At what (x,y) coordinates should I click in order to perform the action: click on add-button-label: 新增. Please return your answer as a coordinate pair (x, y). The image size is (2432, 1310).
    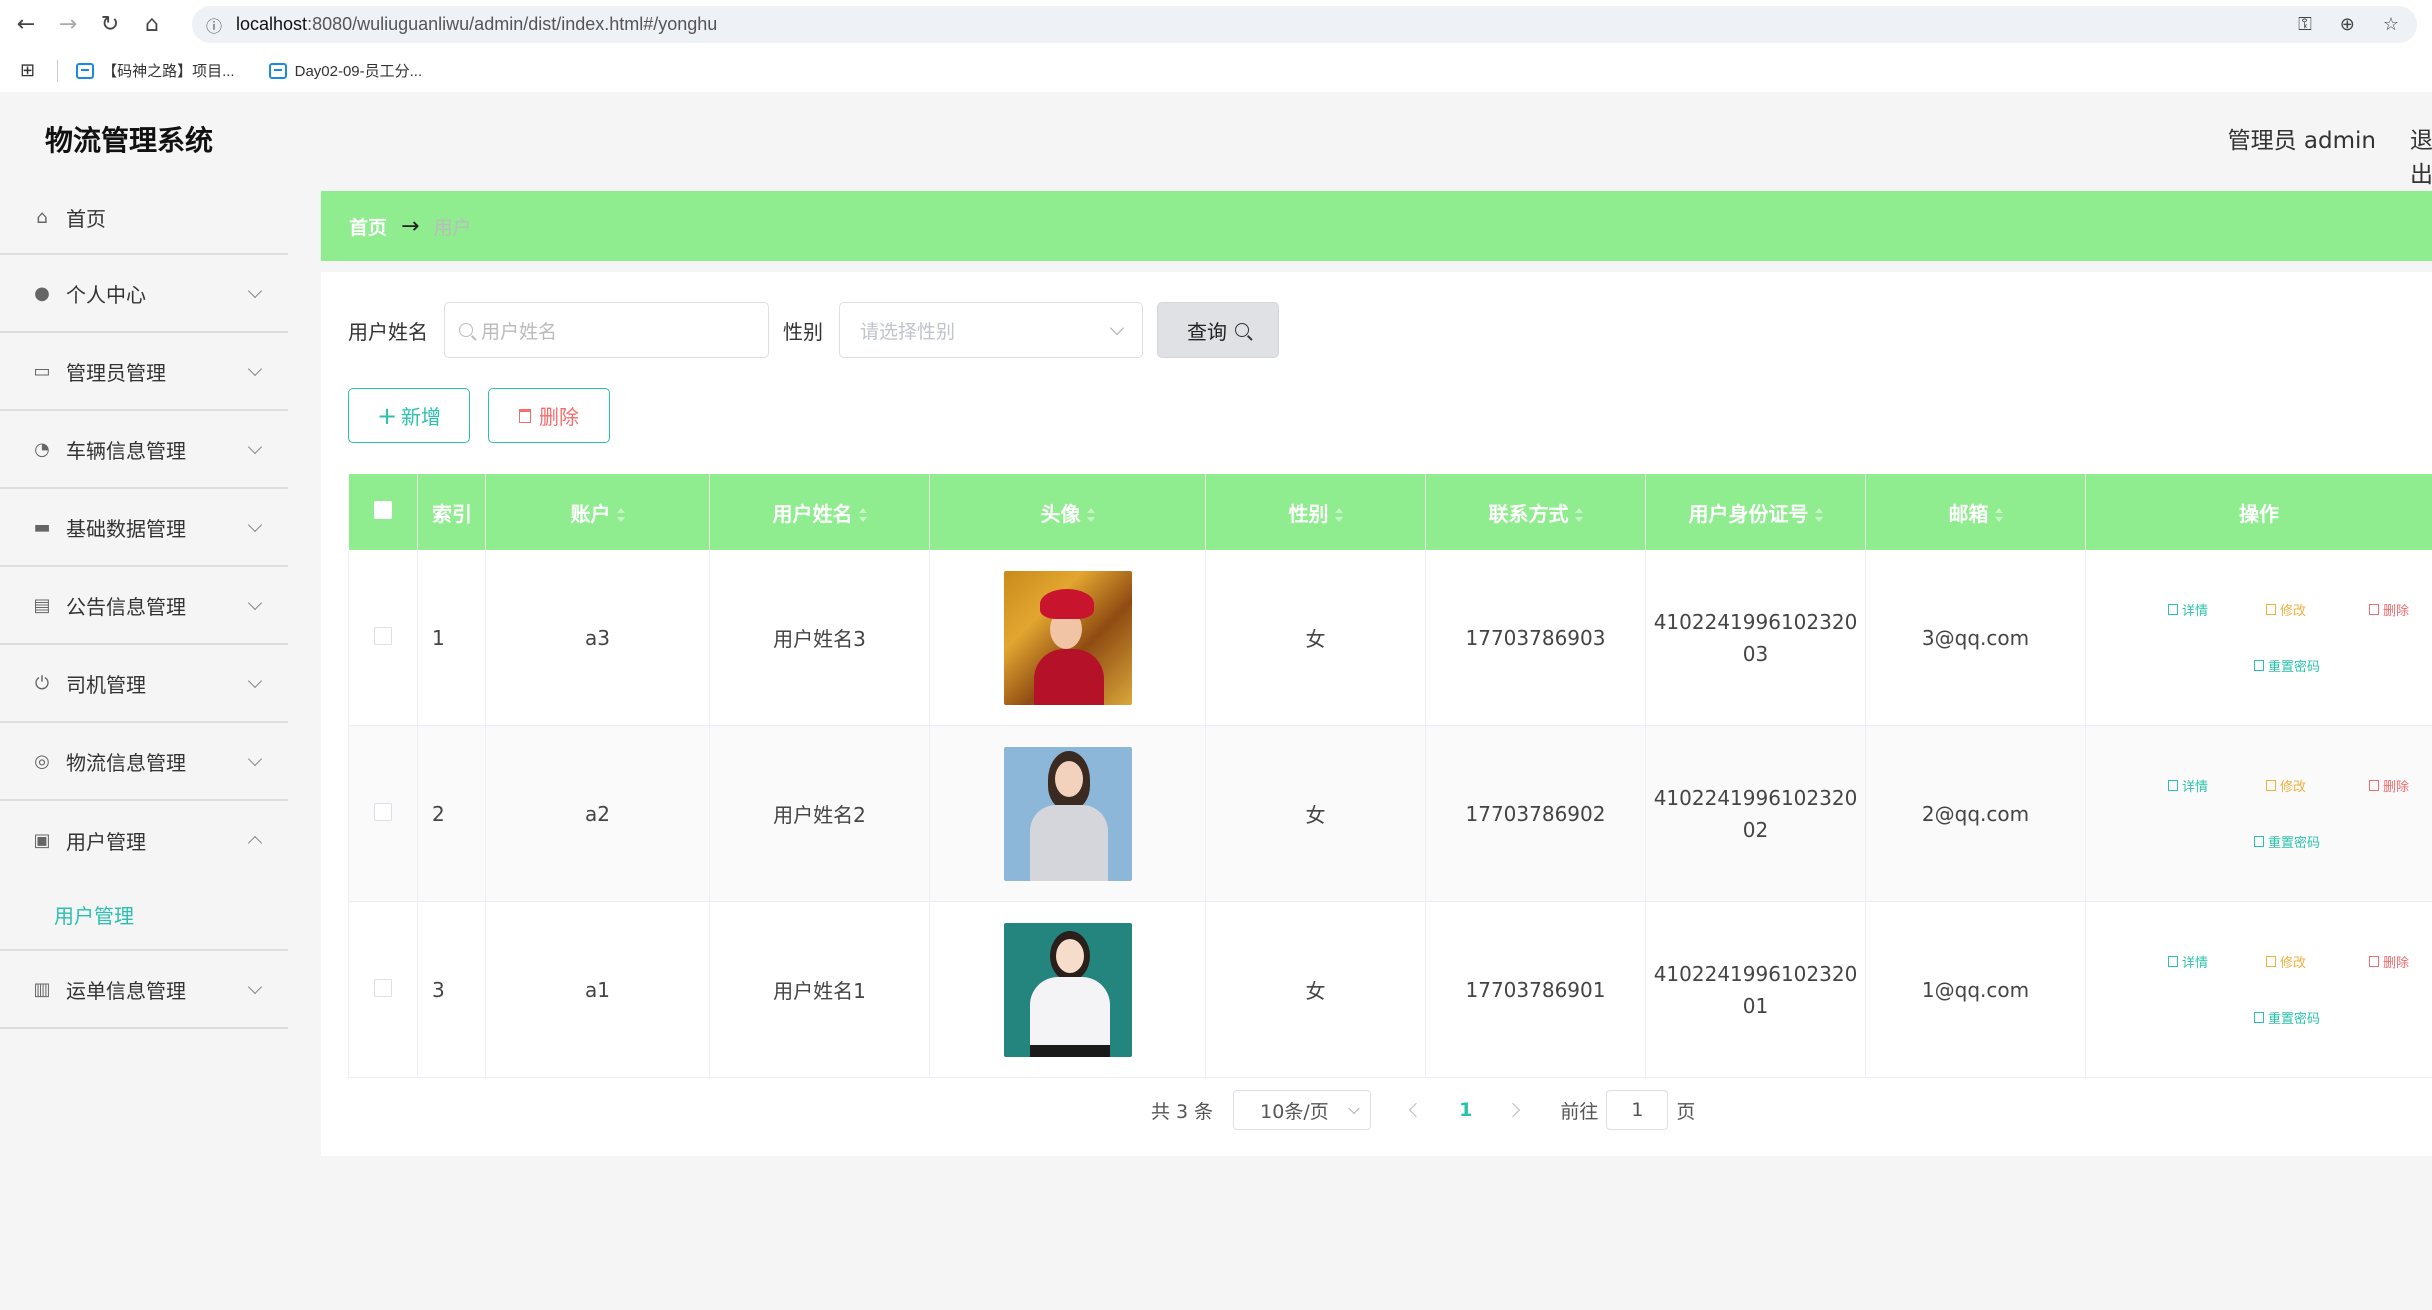
    Looking at the image, I should click on (421, 417).